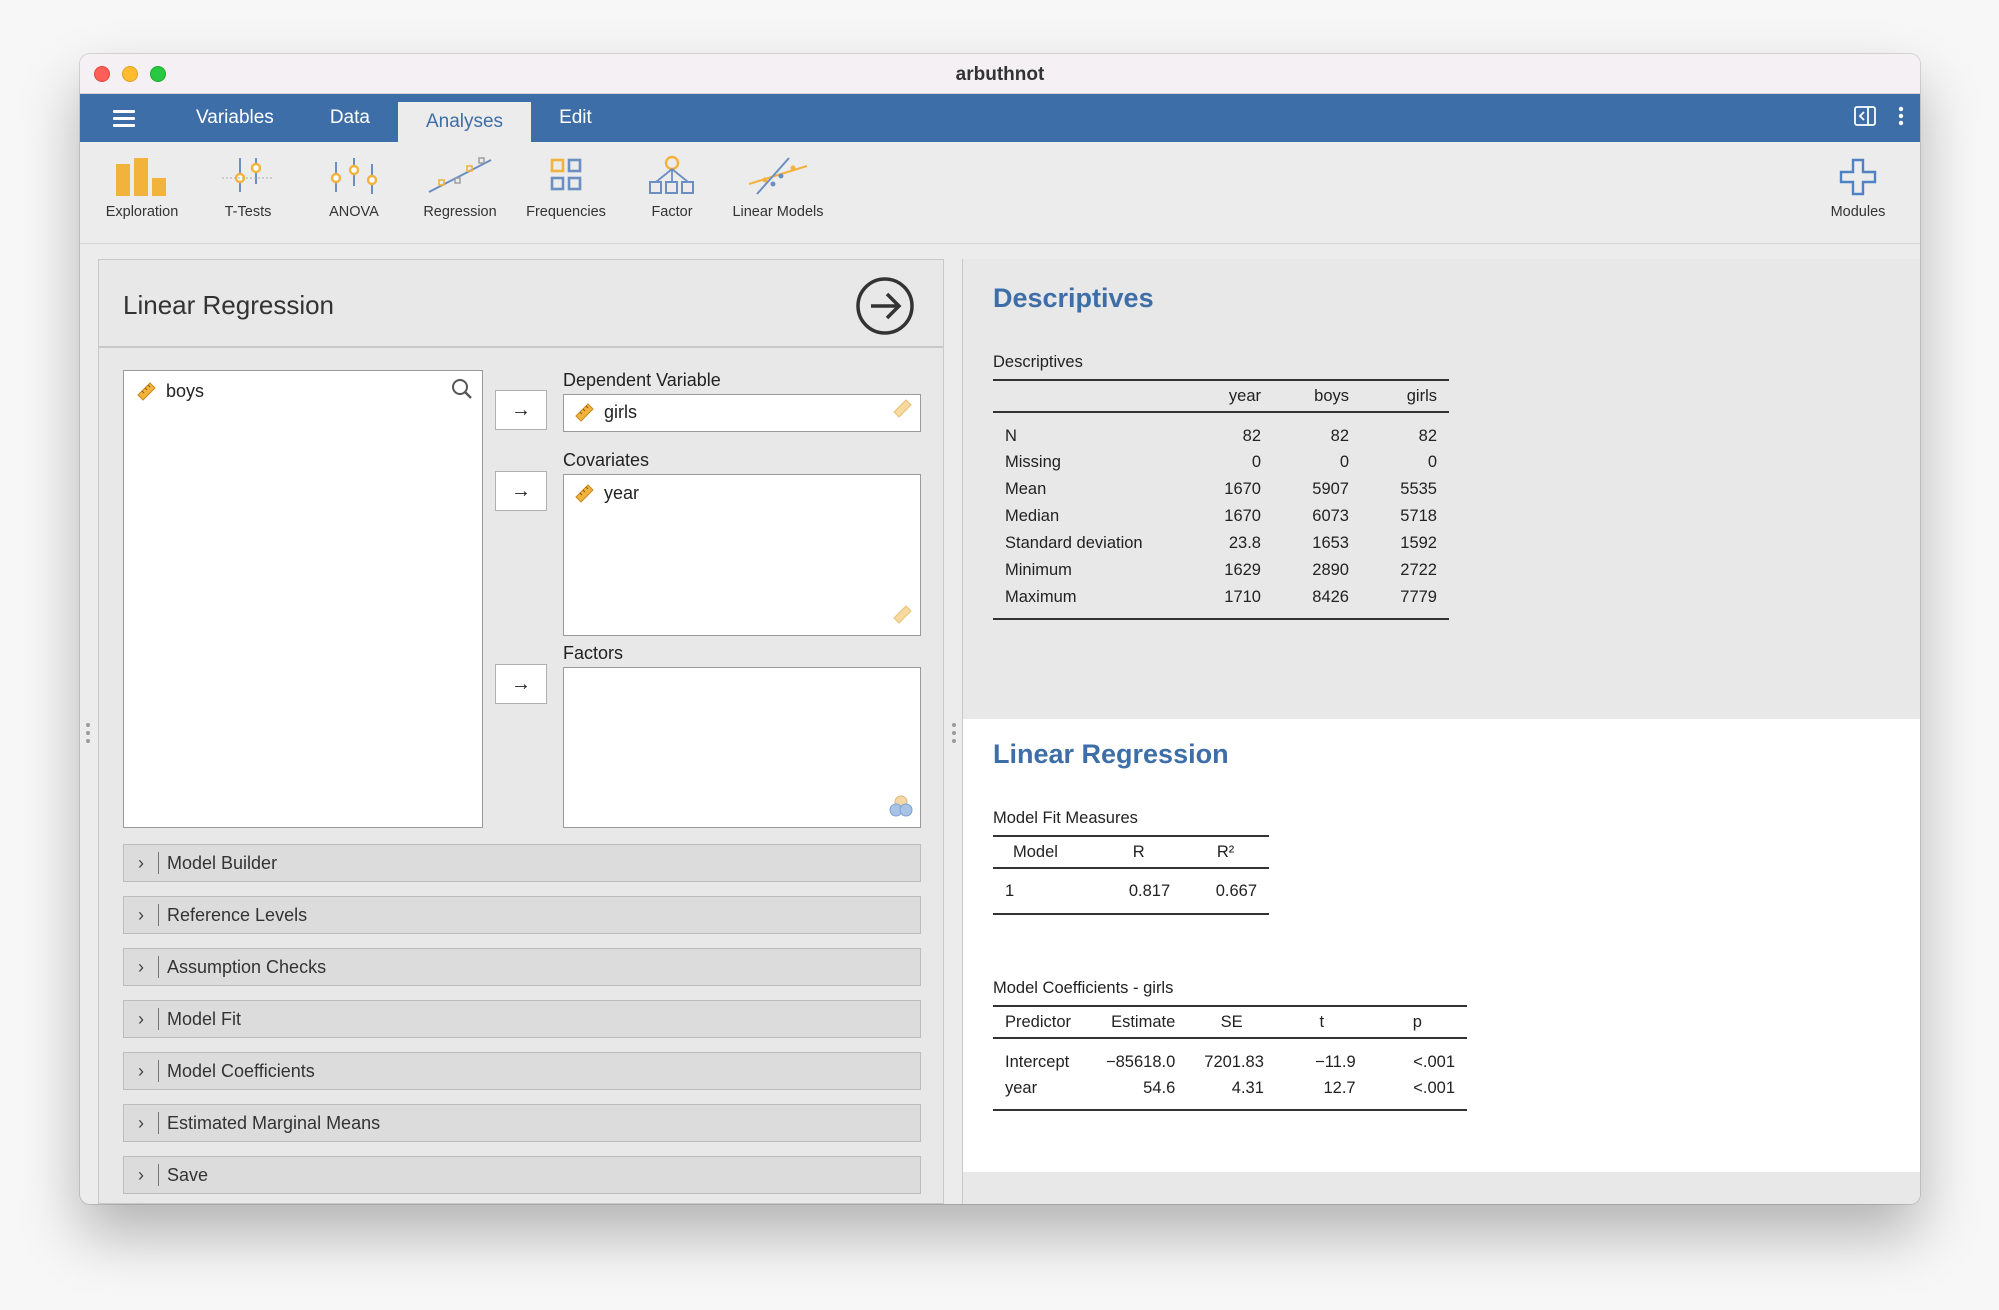 This screenshot has height=1310, width=1999. What do you see at coordinates (778, 176) in the screenshot?
I see `linear-models-icon` at bounding box center [778, 176].